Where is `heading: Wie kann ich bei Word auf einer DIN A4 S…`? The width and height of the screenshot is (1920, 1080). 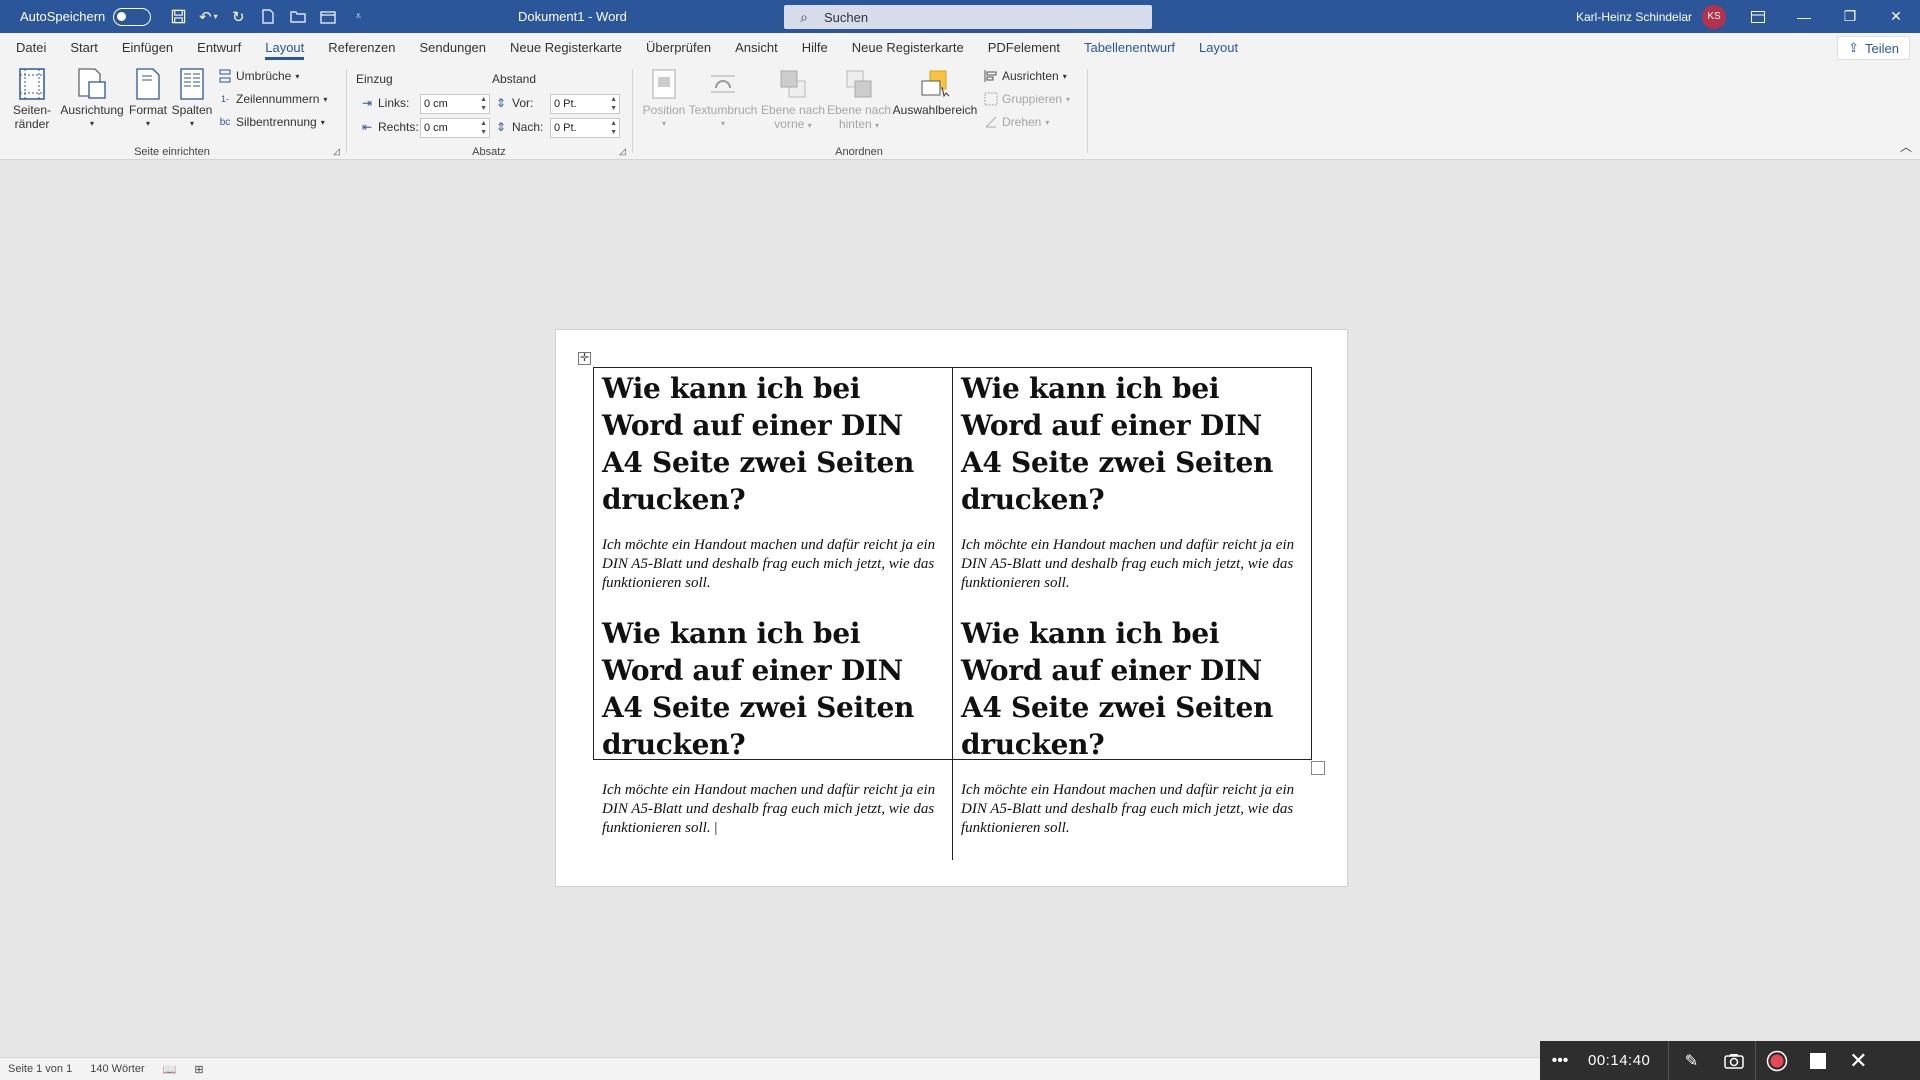
heading: Wie kann ich bei Word auf einer DIN A4 S… is located at coordinates (758, 689).